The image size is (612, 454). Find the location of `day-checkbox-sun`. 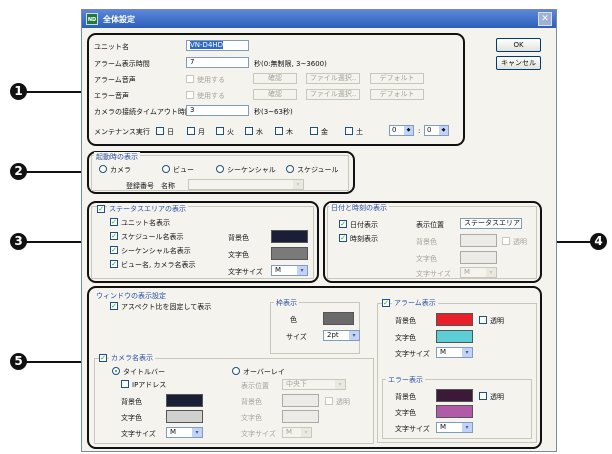

day-checkbox-sun is located at coordinates (160, 131).